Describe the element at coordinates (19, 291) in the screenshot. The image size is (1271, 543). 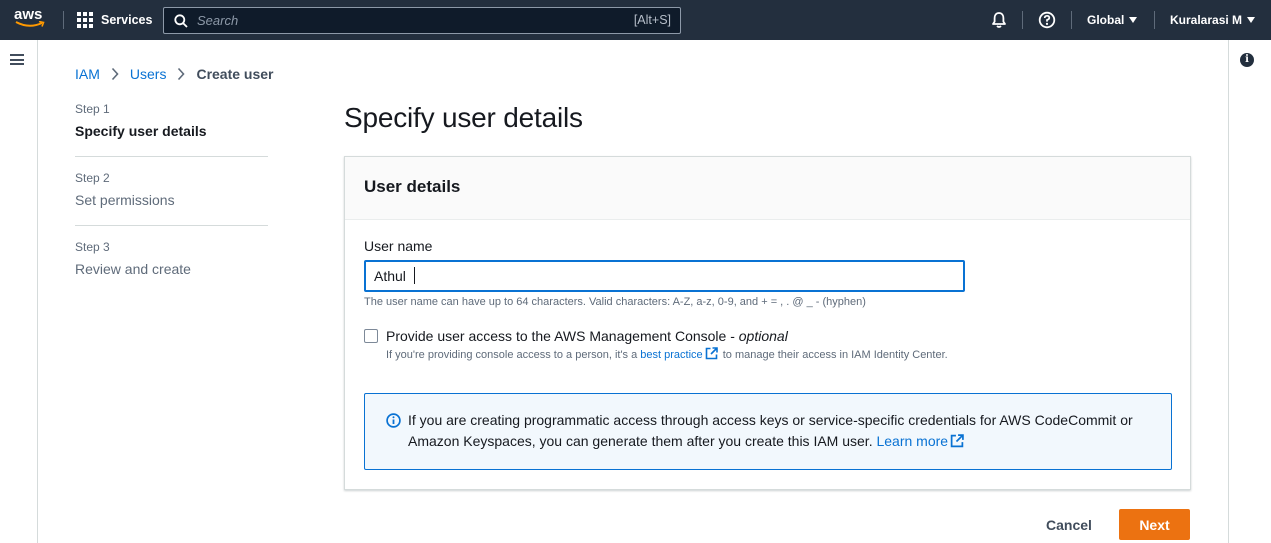
I see `left-side-rail` at that location.